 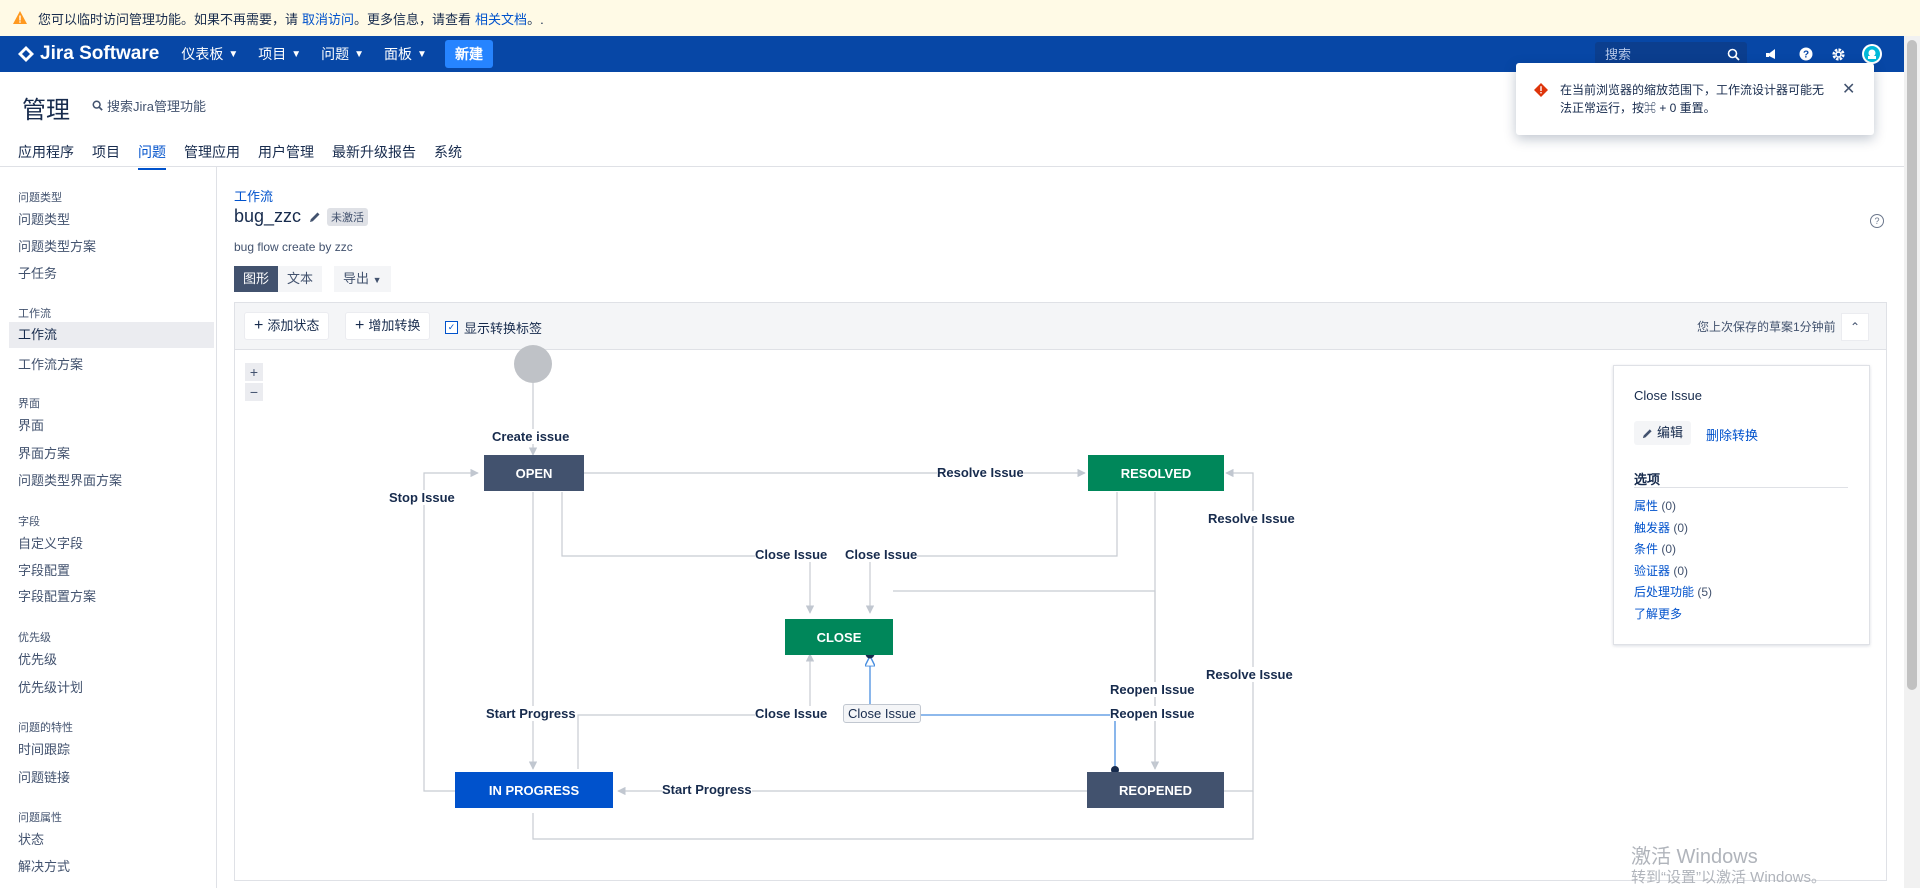 What do you see at coordinates (405, 54) in the screenshot?
I see `nav-boards: 面板 ▼` at bounding box center [405, 54].